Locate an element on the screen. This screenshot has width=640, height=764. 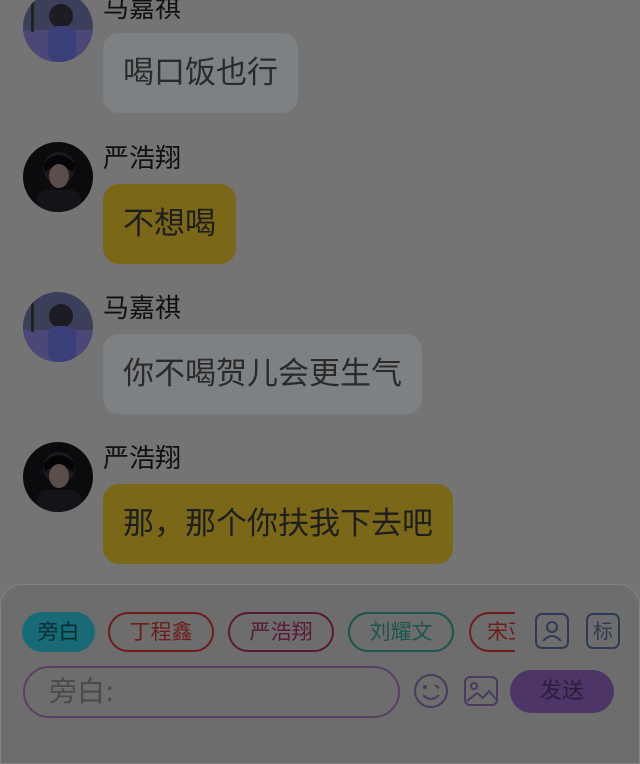
character-chip-bar: 旁白 丁程鑫 严浩翔 刘耀文 宋亚 is located at coordinates (268, 632).